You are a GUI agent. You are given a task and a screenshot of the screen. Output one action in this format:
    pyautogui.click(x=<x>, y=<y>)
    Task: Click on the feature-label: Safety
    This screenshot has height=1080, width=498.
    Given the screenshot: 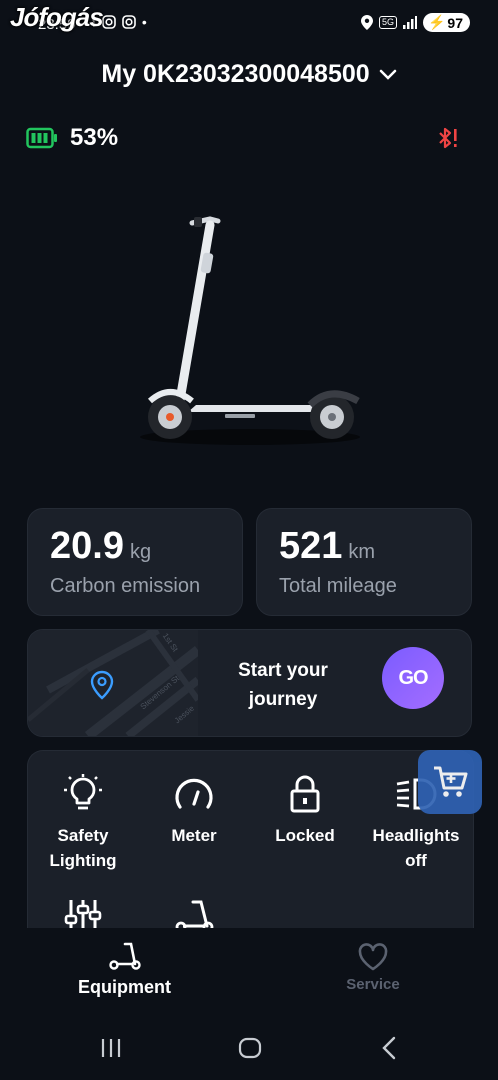 What is the action you would take?
    pyautogui.click(x=83, y=835)
    